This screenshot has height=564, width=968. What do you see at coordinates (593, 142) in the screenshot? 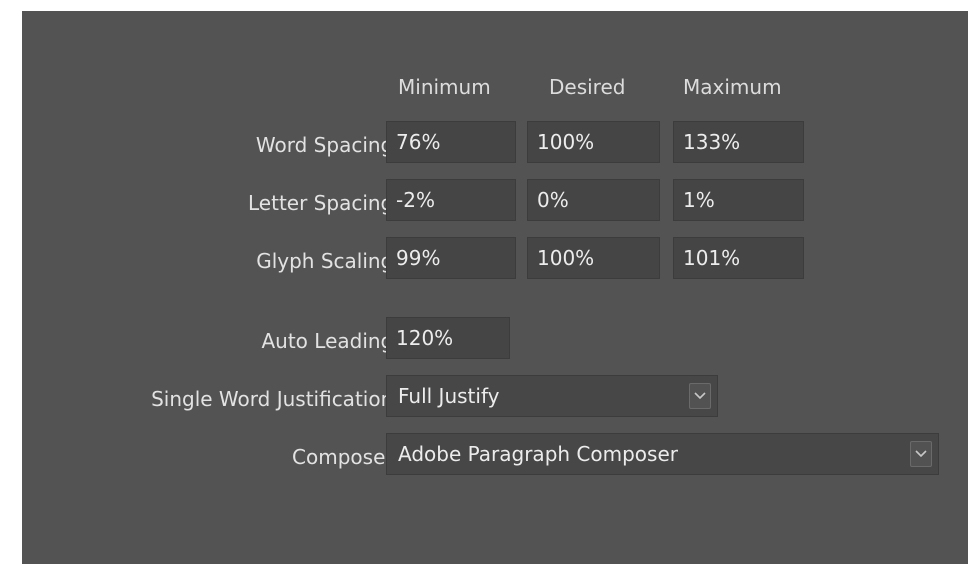
I see `word-spacing-desired-field: 100%` at bounding box center [593, 142].